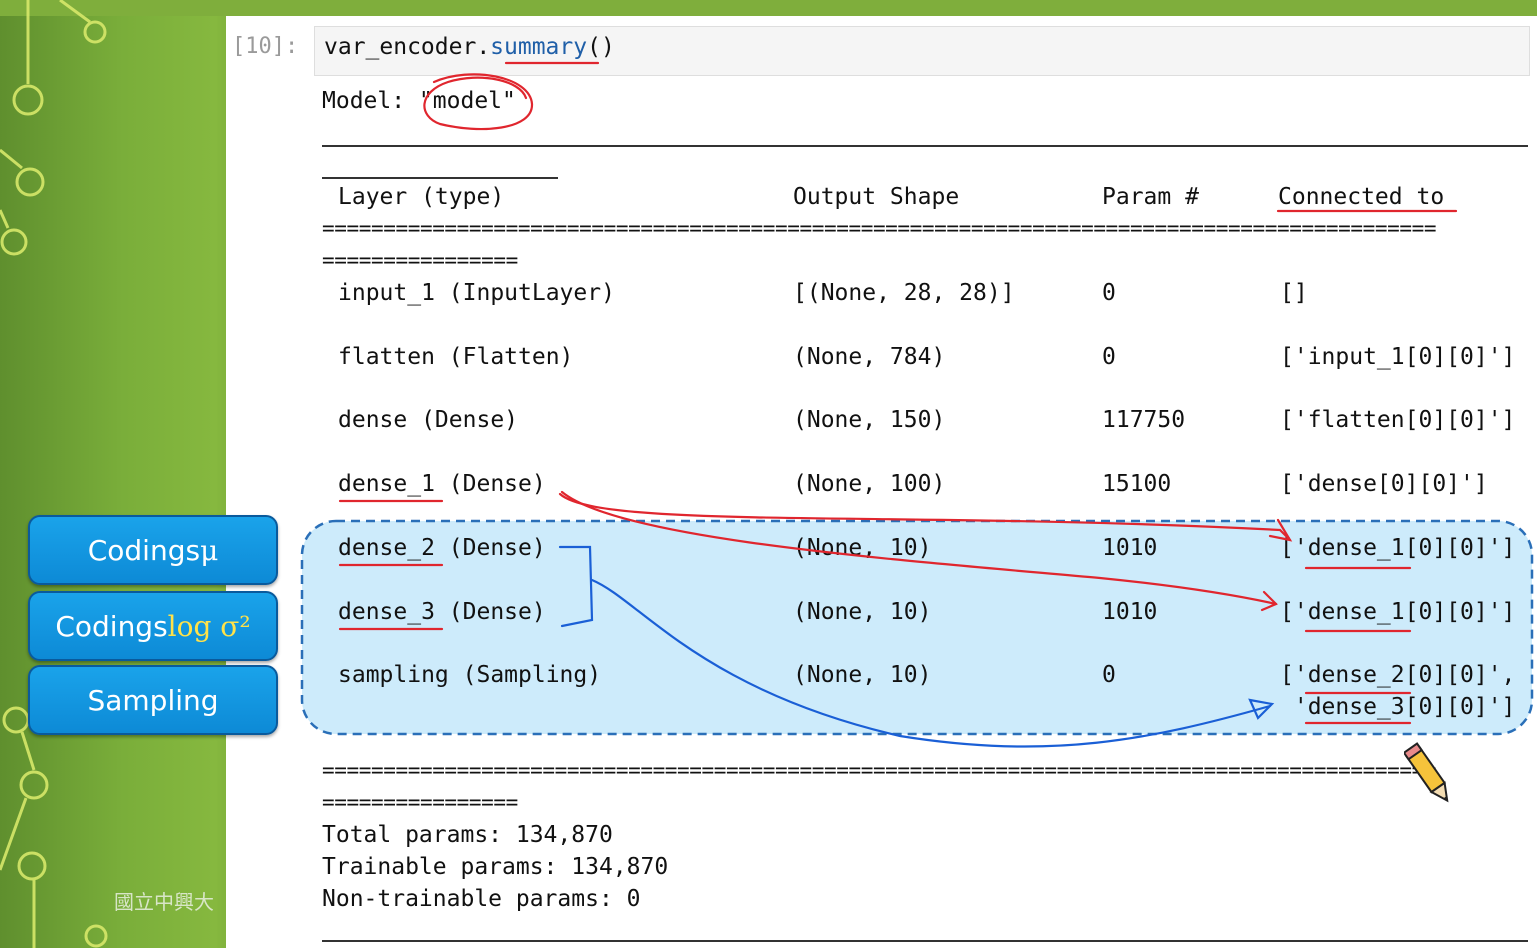  Describe the element at coordinates (1398, 707) in the screenshot. I see `row-connected-sampling-cont: 'dense_3[0][0]']` at that location.